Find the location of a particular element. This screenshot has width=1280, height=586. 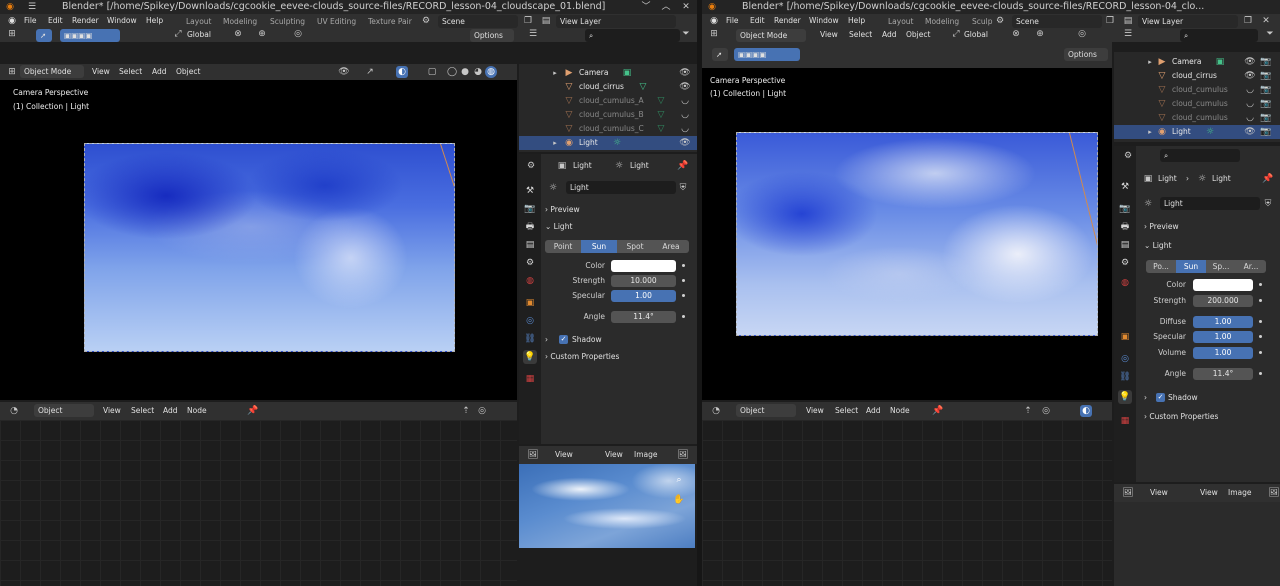

sun-type-icon: ☼ is located at coordinates (553, 188).